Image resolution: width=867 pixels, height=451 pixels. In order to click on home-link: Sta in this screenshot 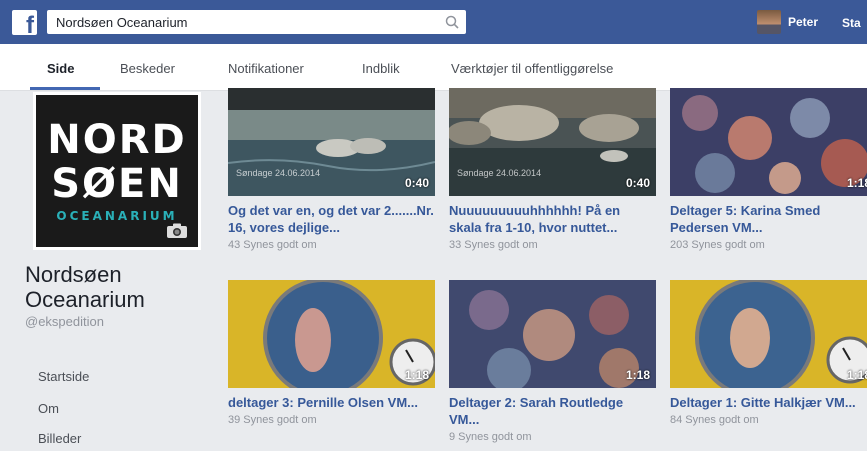, I will do `click(851, 23)`.